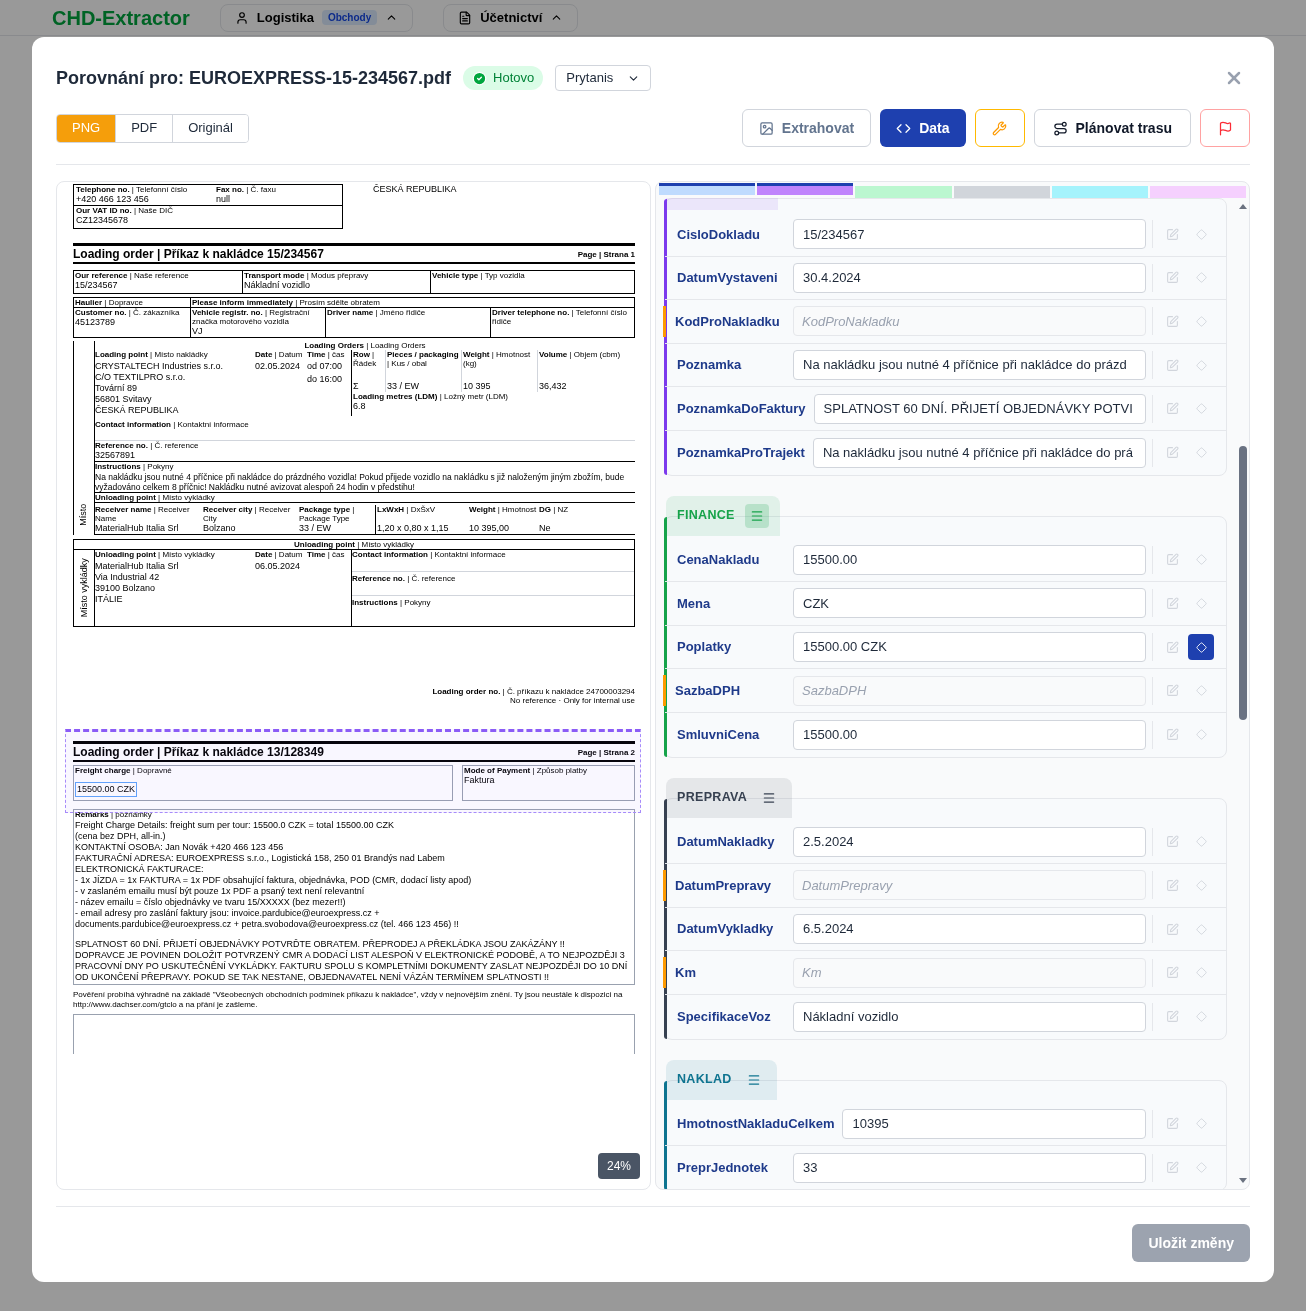 The height and width of the screenshot is (1311, 1306). What do you see at coordinates (143, 514) in the screenshot?
I see `doc-label: Receiver name | Receiver Name` at bounding box center [143, 514].